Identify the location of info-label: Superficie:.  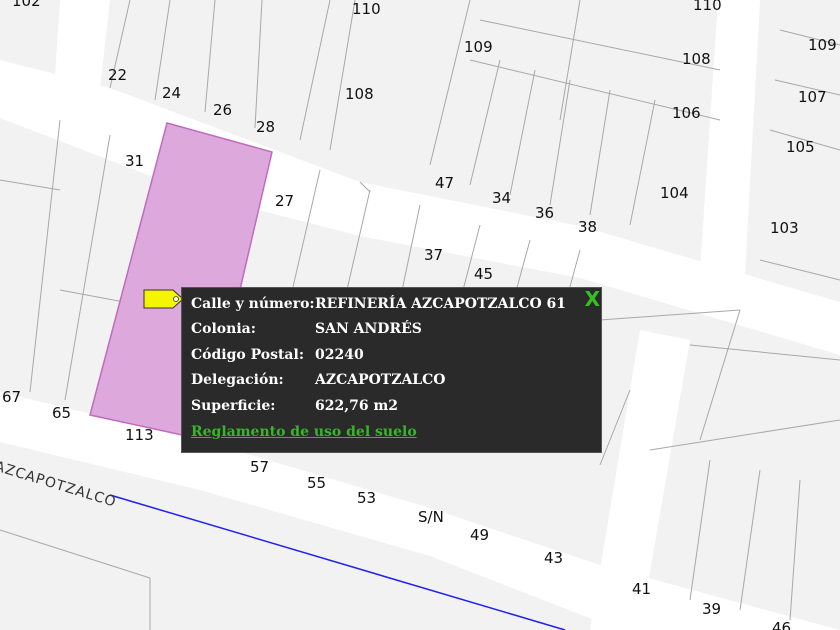
(233, 406).